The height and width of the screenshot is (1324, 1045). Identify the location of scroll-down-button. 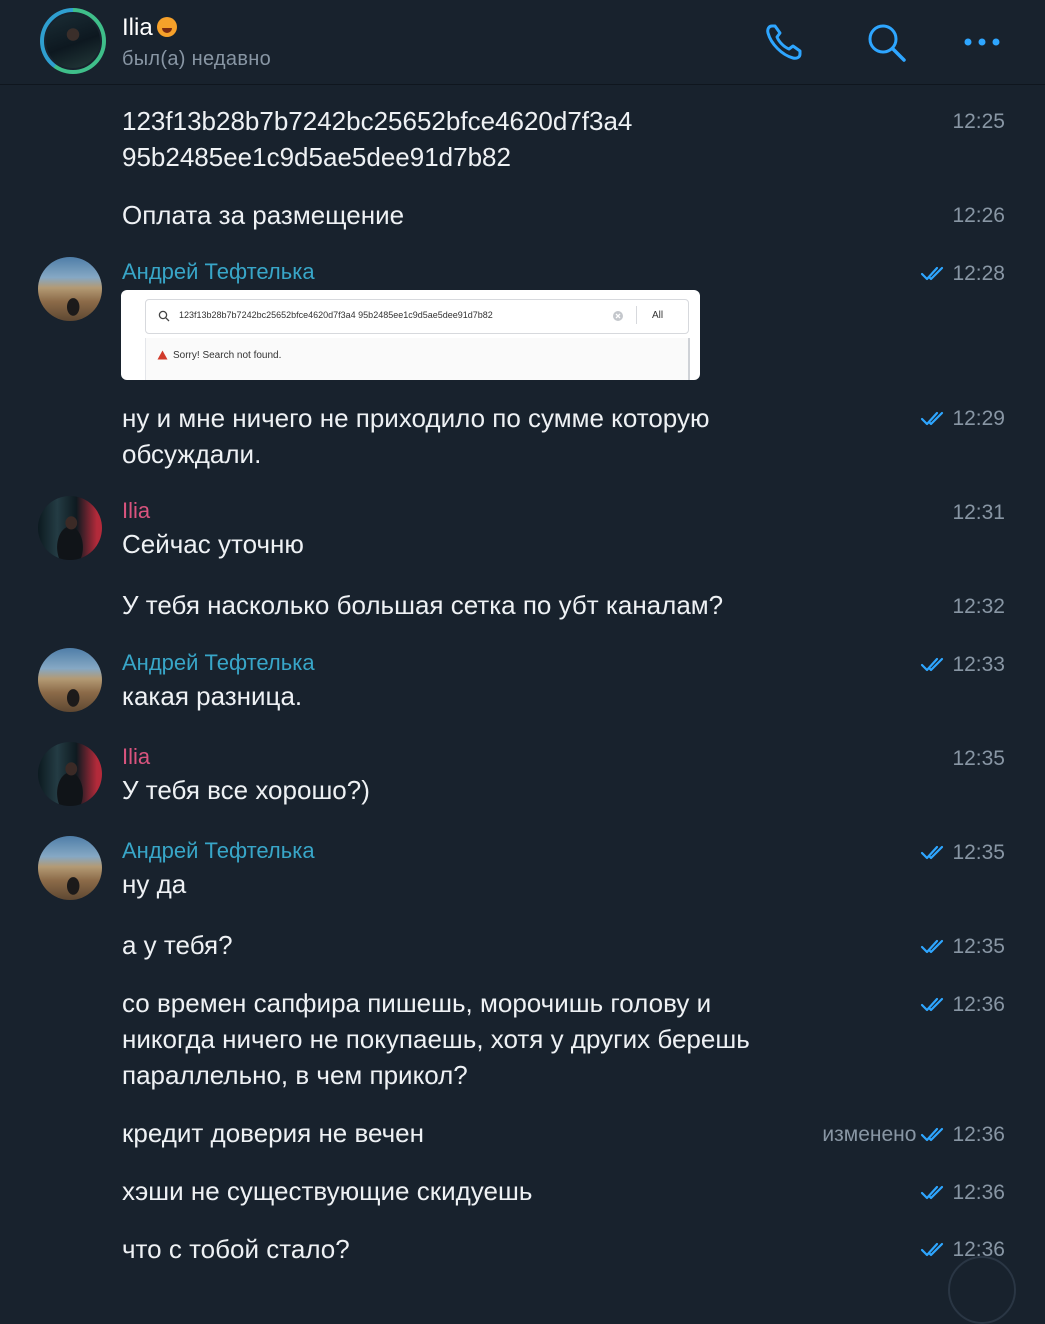
(982, 1290).